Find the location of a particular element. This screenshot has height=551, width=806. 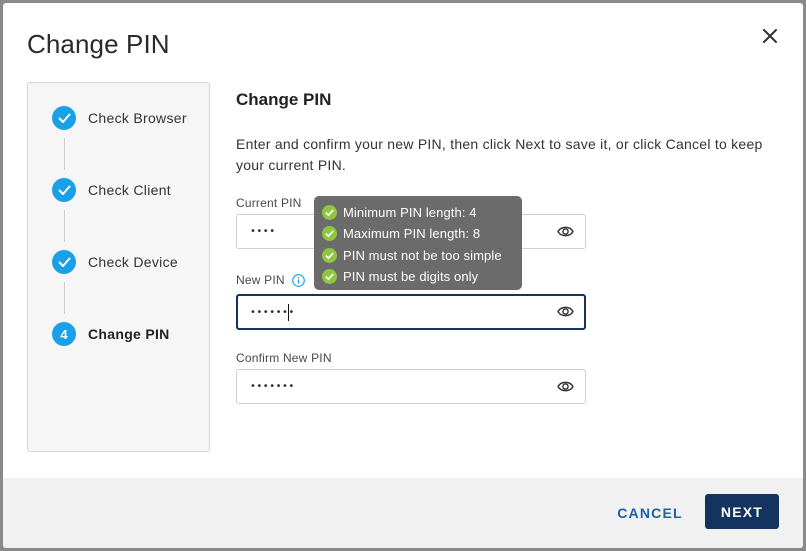

step-label: Check Device is located at coordinates (133, 262).